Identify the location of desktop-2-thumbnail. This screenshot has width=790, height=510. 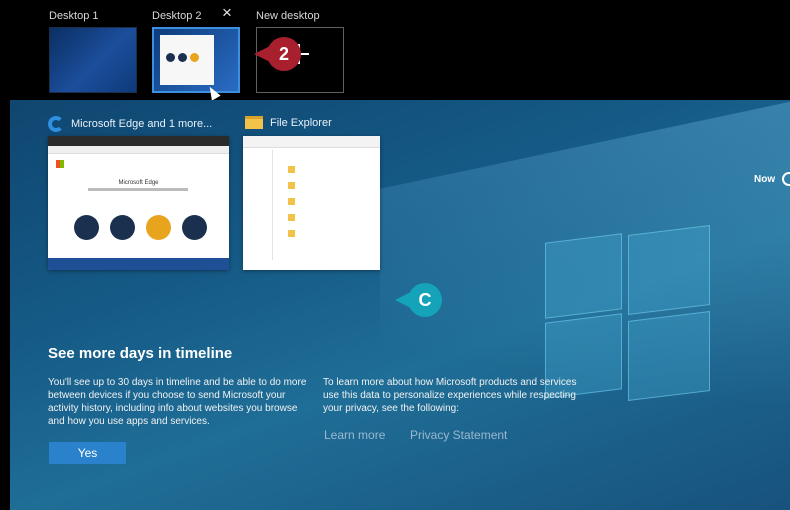
(196, 60).